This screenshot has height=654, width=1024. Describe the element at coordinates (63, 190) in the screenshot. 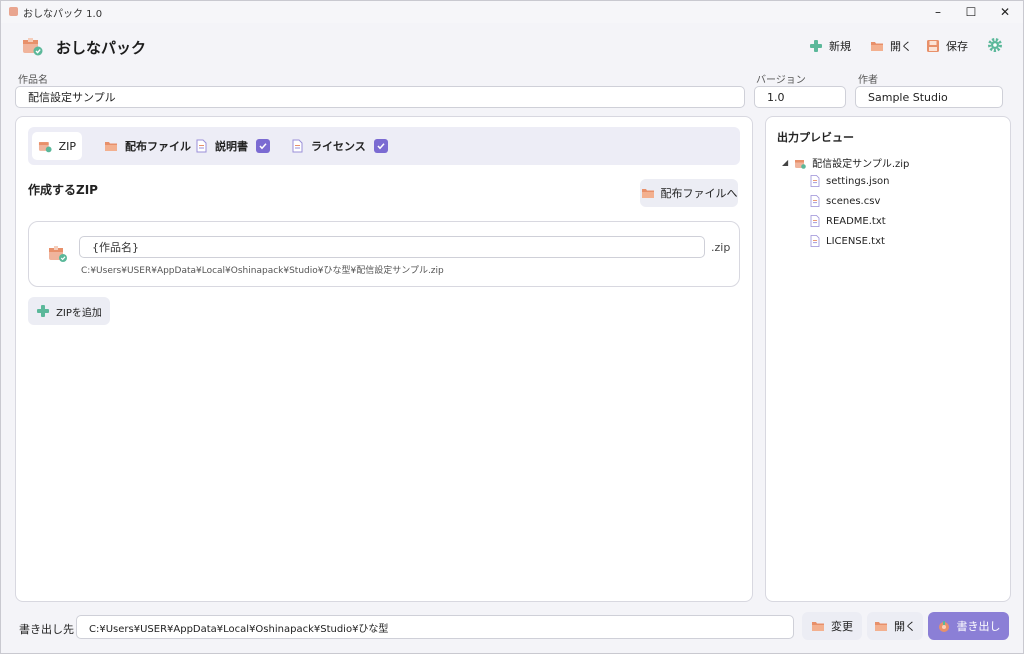

I see `zip-section-title: 作成するZIP` at that location.